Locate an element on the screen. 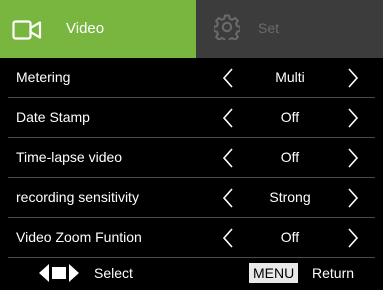 The width and height of the screenshot is (383, 290). tab-video: Video is located at coordinates (98, 29).